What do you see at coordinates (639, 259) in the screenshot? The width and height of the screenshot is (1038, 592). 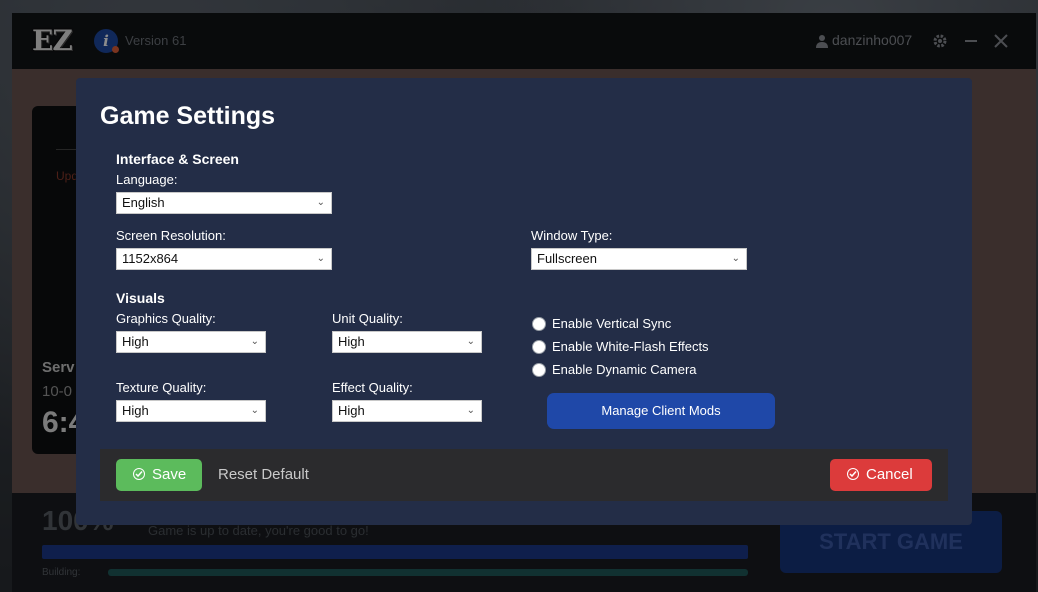 I see `window-type-select: Fullscreen ⌄` at bounding box center [639, 259].